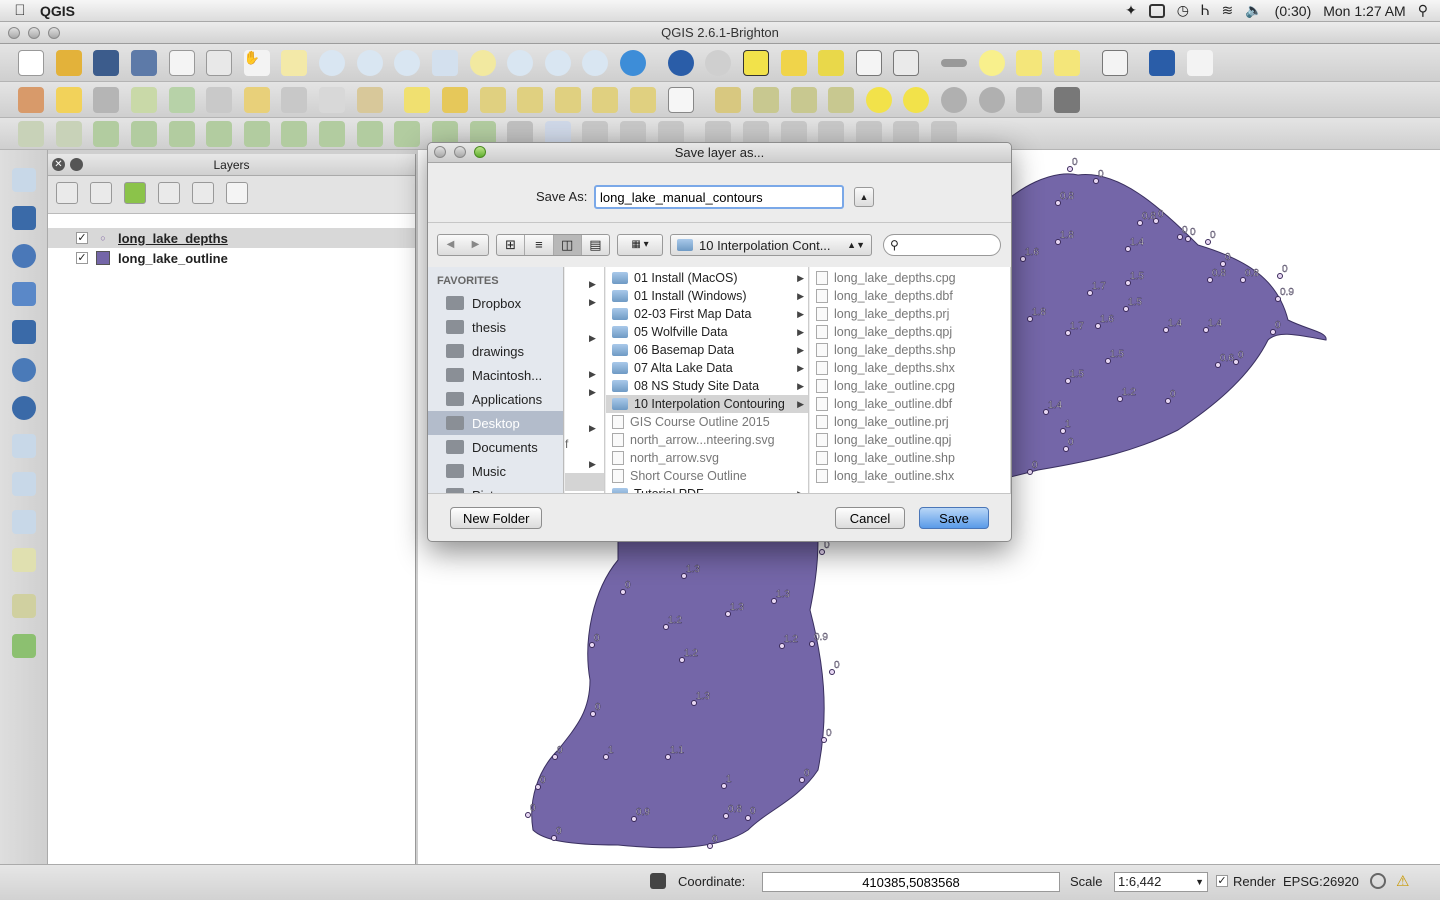  What do you see at coordinates (707, 368) in the screenshot?
I see `desktop-item: 07 Alta Lake Data ▶` at bounding box center [707, 368].